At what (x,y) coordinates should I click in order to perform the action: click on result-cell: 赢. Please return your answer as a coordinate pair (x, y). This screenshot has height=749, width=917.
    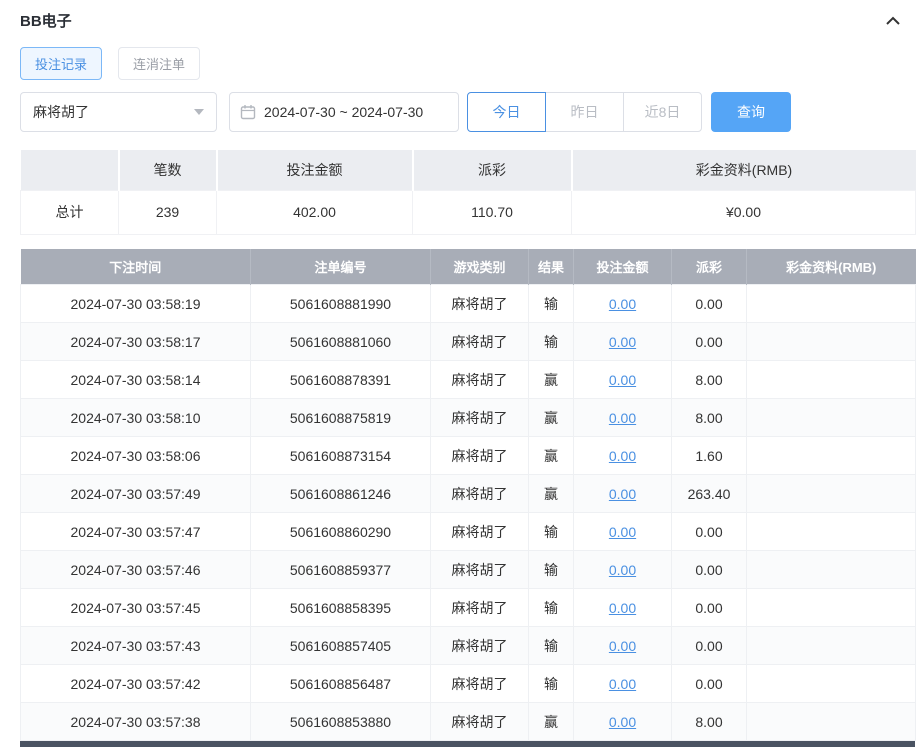
    Looking at the image, I should click on (551, 455).